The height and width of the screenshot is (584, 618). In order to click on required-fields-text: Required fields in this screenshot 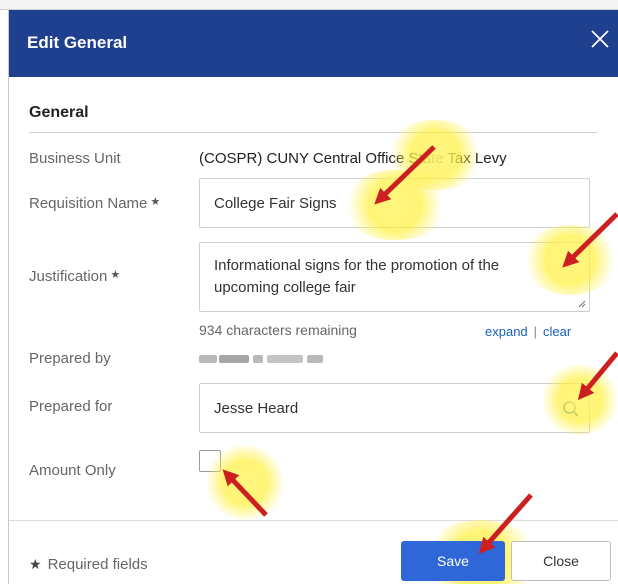, I will do `click(97, 564)`.